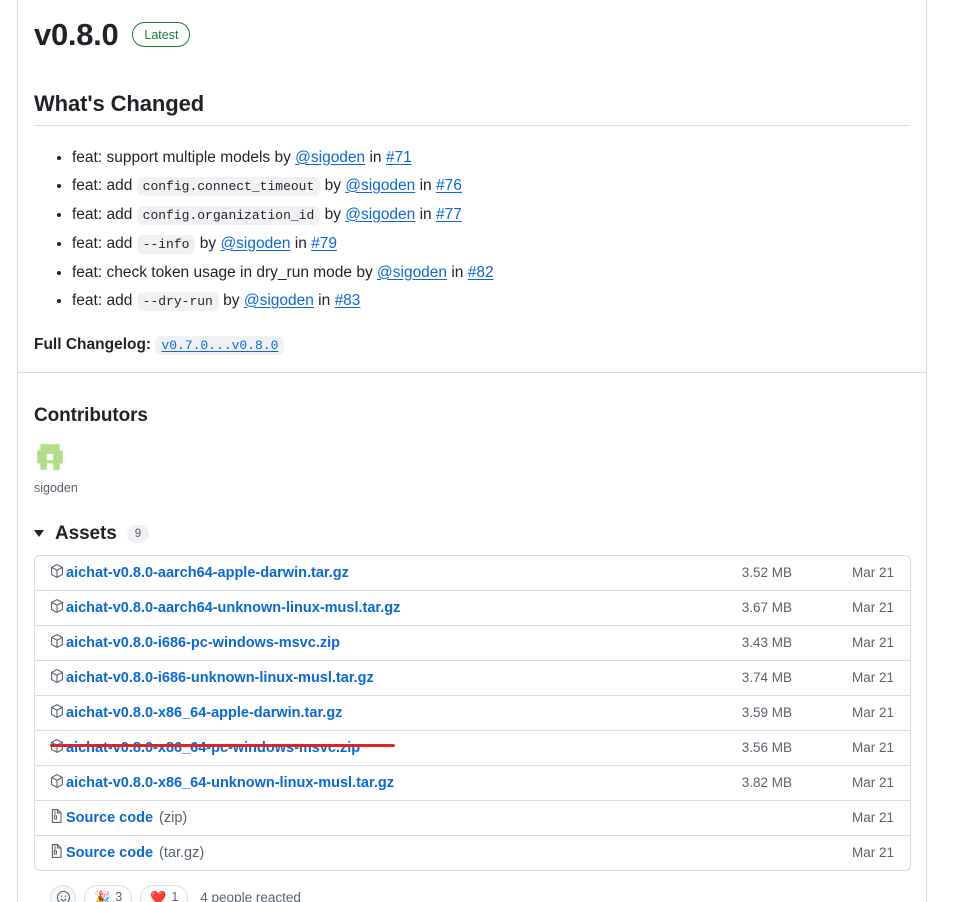 This screenshot has height=902, width=962. I want to click on identicon-avatar, so click(50, 456).